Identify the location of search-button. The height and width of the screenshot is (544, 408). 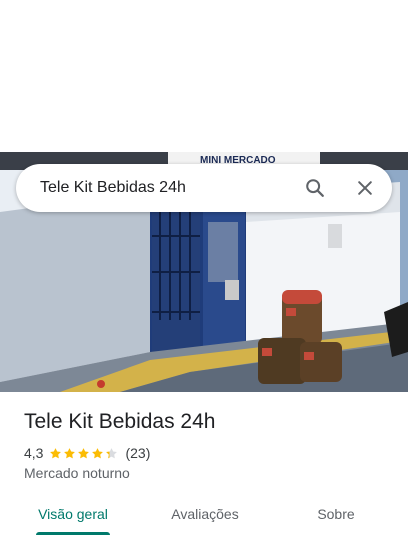
(315, 188).